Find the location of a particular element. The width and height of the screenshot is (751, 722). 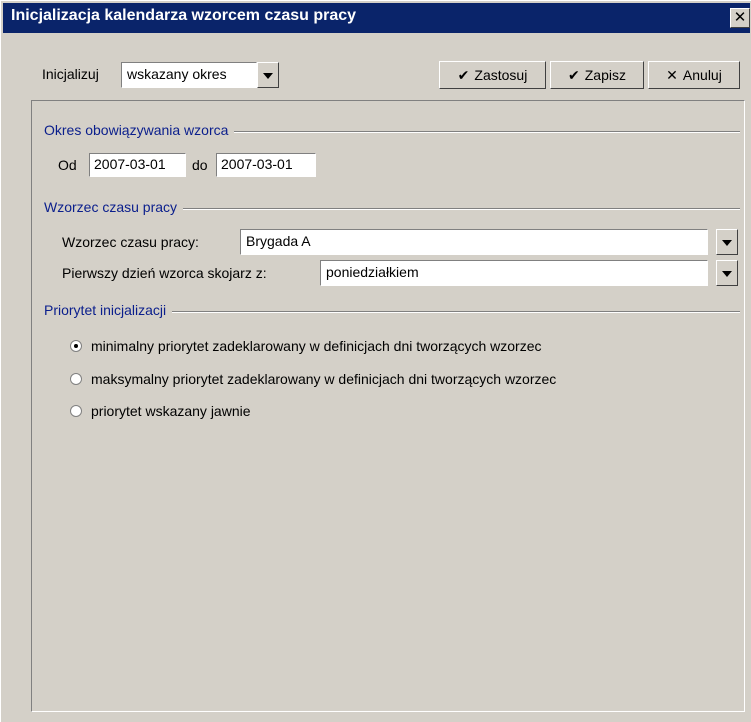

save-button-label: Zapisz is located at coordinates (605, 75).